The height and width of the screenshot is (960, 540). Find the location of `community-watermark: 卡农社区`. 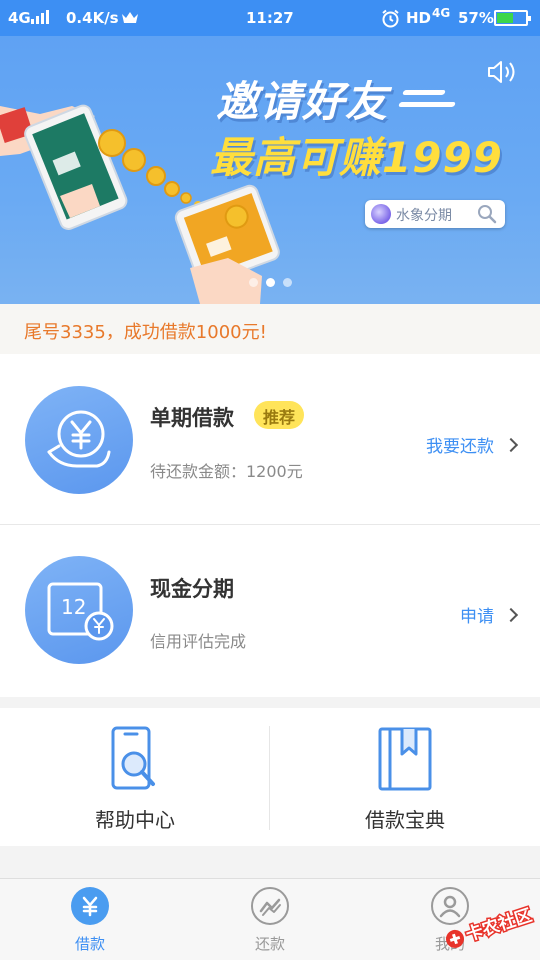

community-watermark: 卡农社区 is located at coordinates (490, 925).